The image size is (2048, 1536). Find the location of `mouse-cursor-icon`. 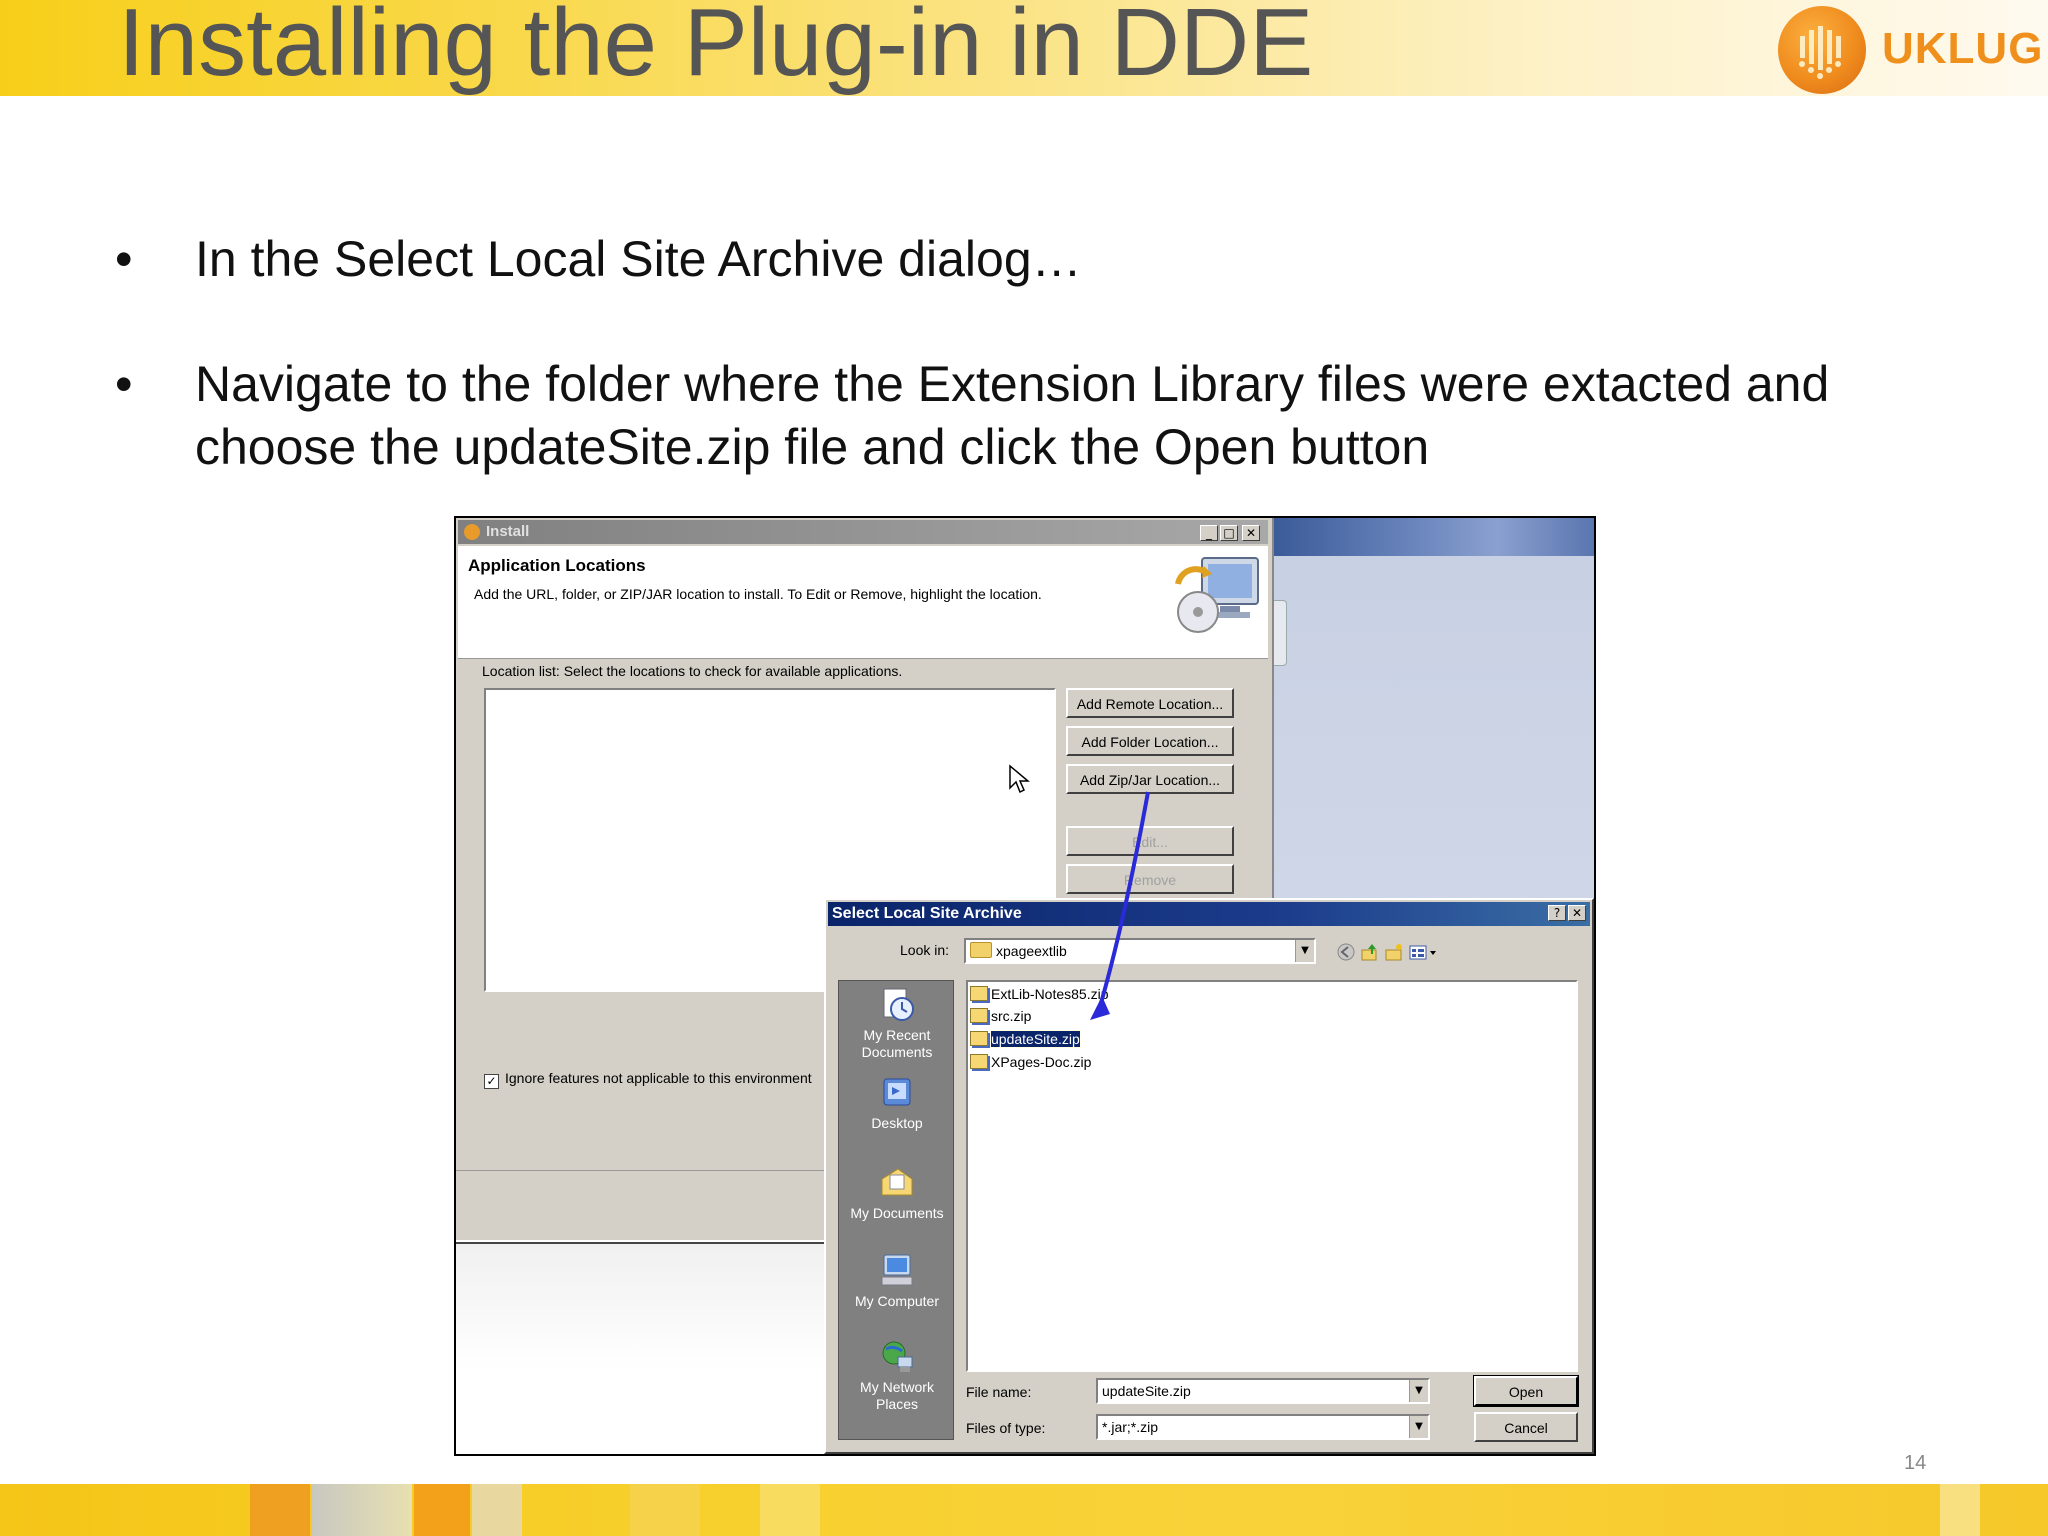

mouse-cursor-icon is located at coordinates (1019, 779).